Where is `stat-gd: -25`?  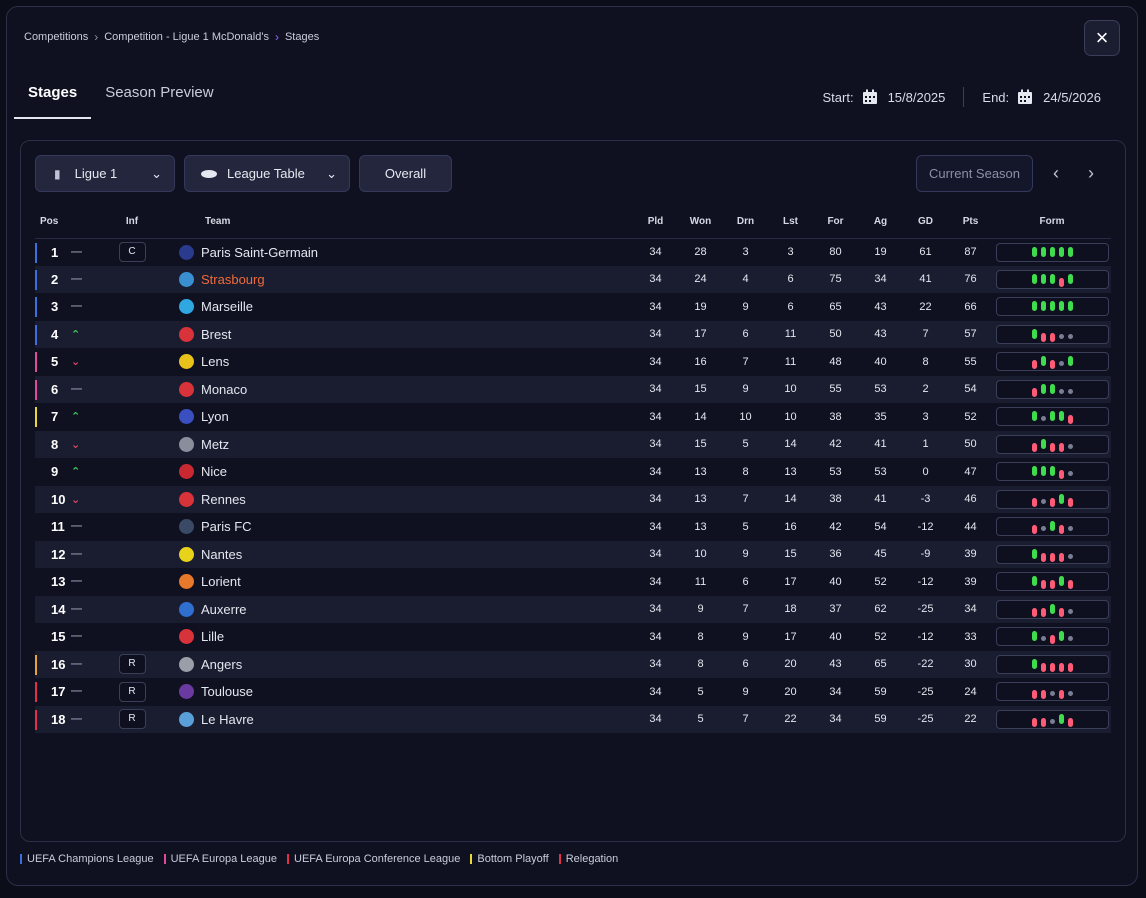 stat-gd: -25 is located at coordinates (925, 609).